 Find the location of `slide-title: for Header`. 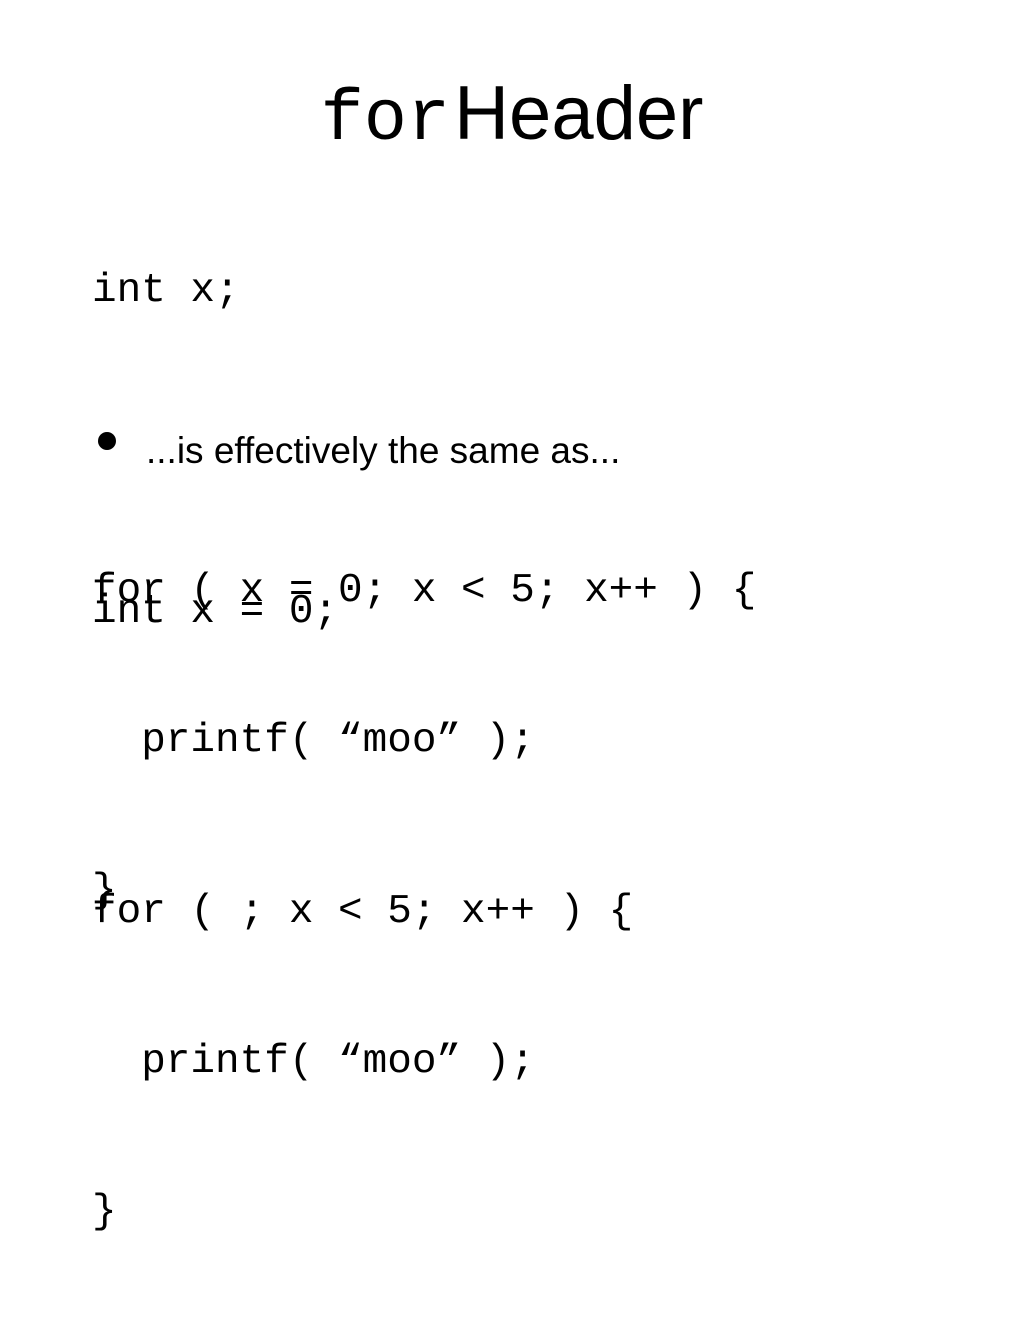

slide-title: for Header is located at coordinates (512, 115).